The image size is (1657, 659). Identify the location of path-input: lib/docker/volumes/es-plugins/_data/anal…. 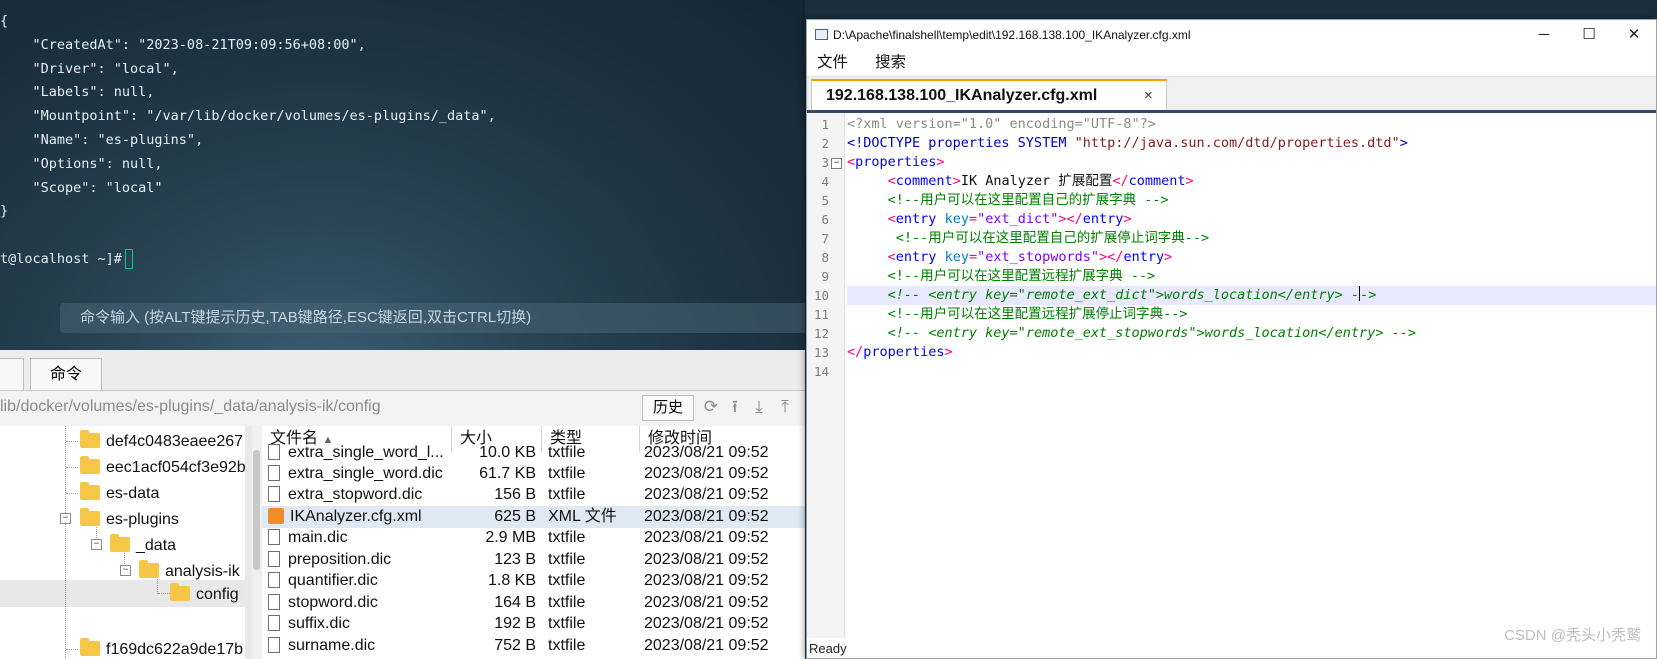
(315, 407).